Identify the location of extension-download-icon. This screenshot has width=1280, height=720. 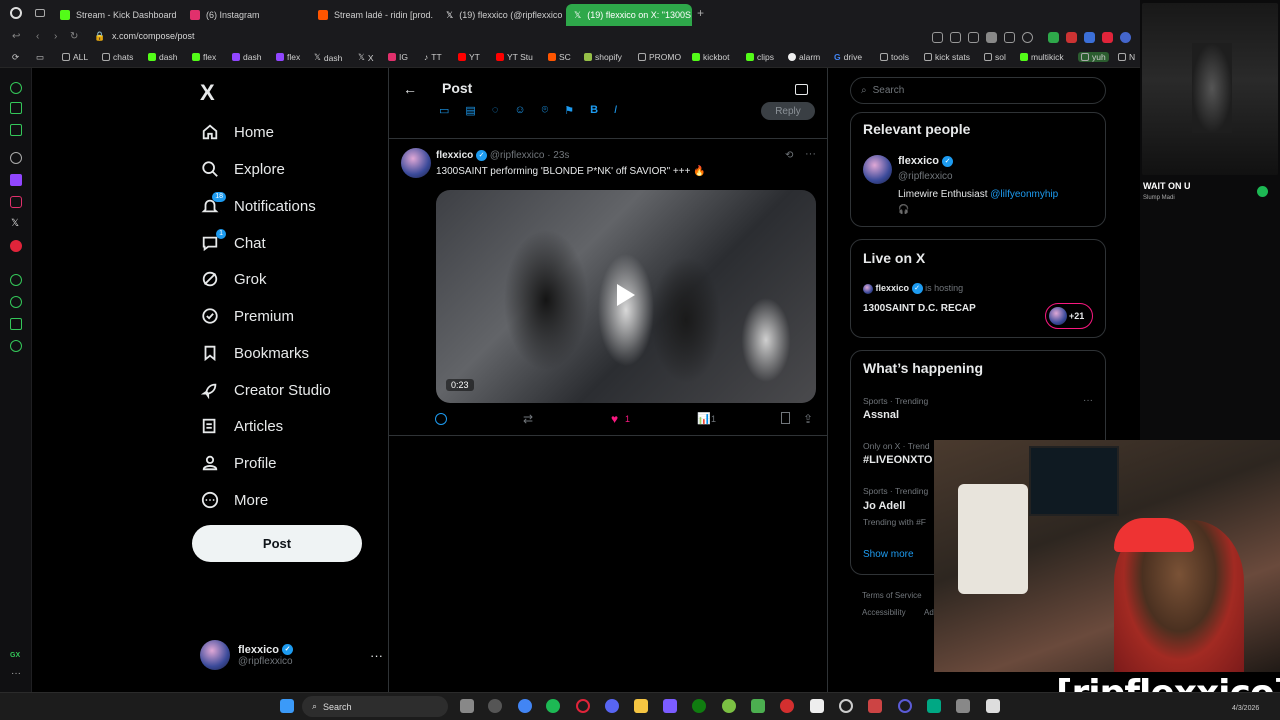
(1107, 37).